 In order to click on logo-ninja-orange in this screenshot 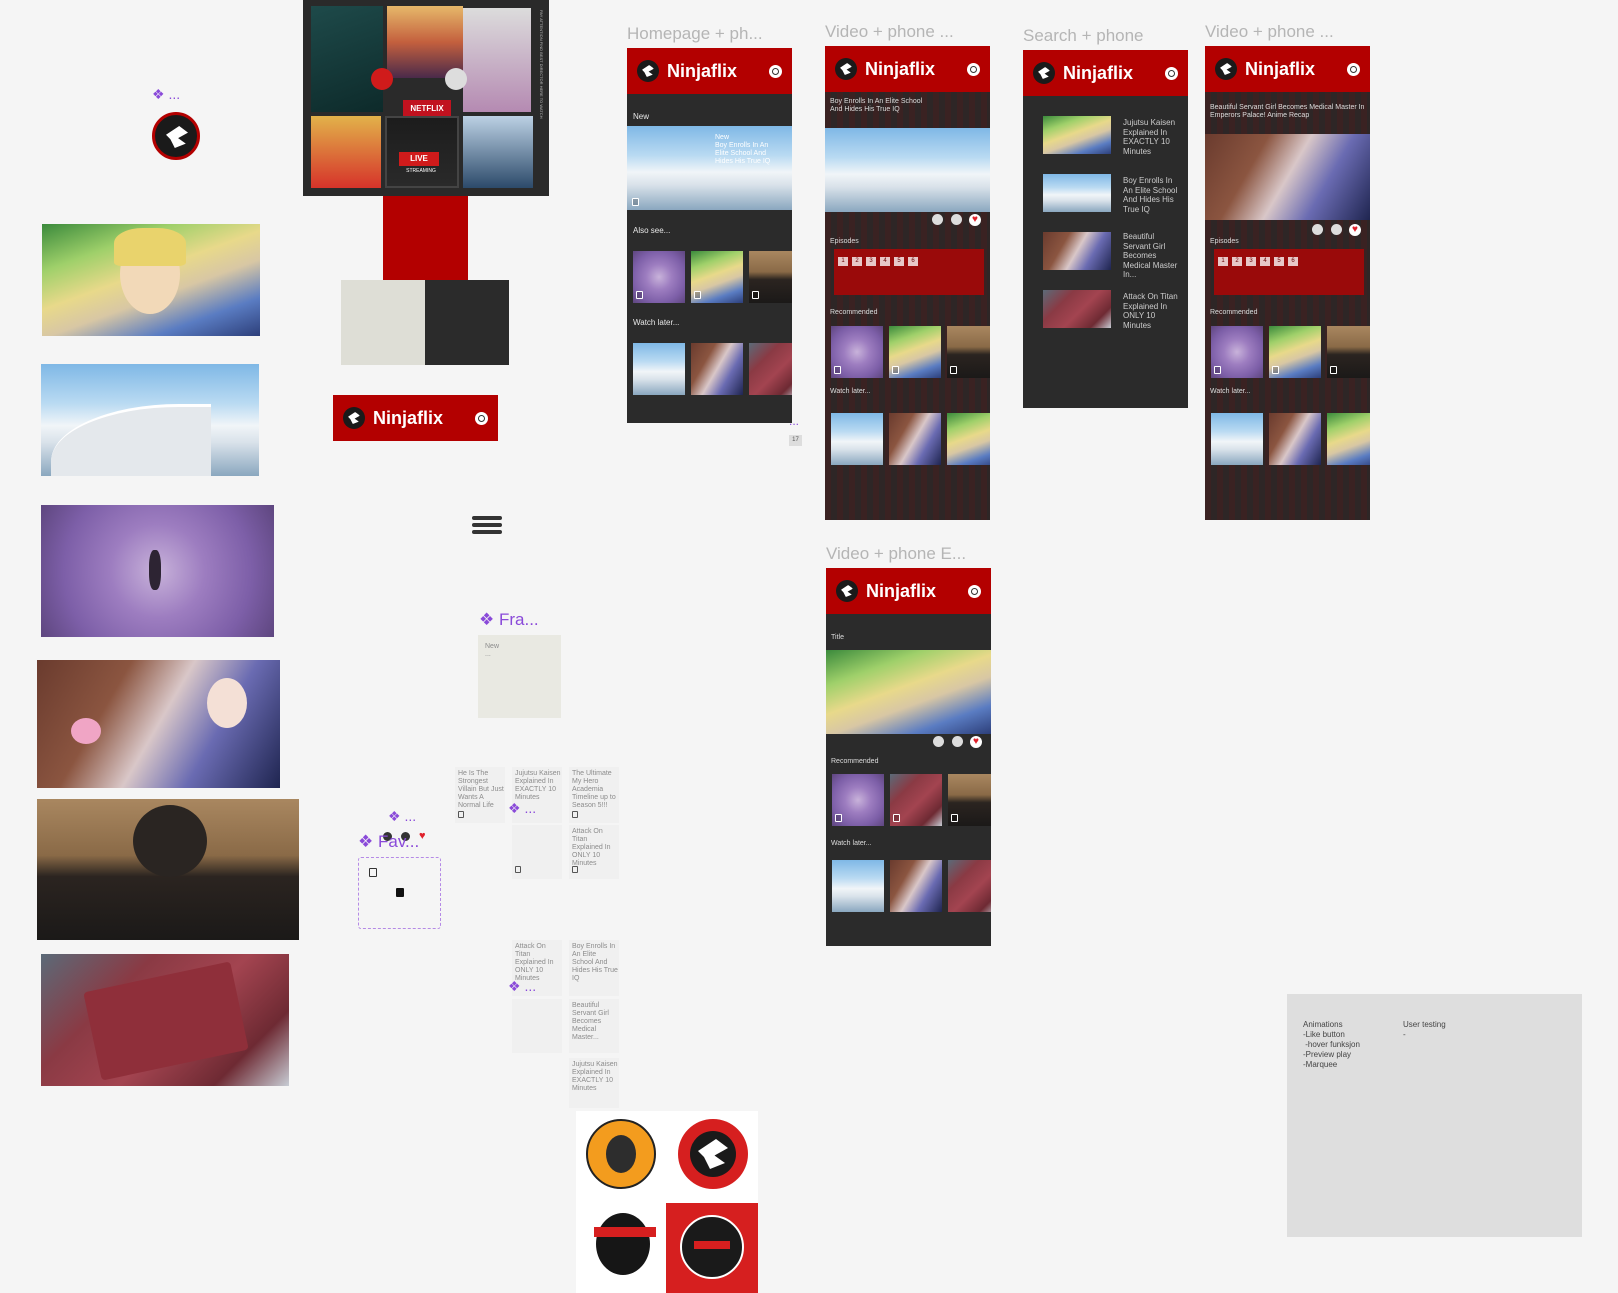, I will do `click(621, 1154)`.